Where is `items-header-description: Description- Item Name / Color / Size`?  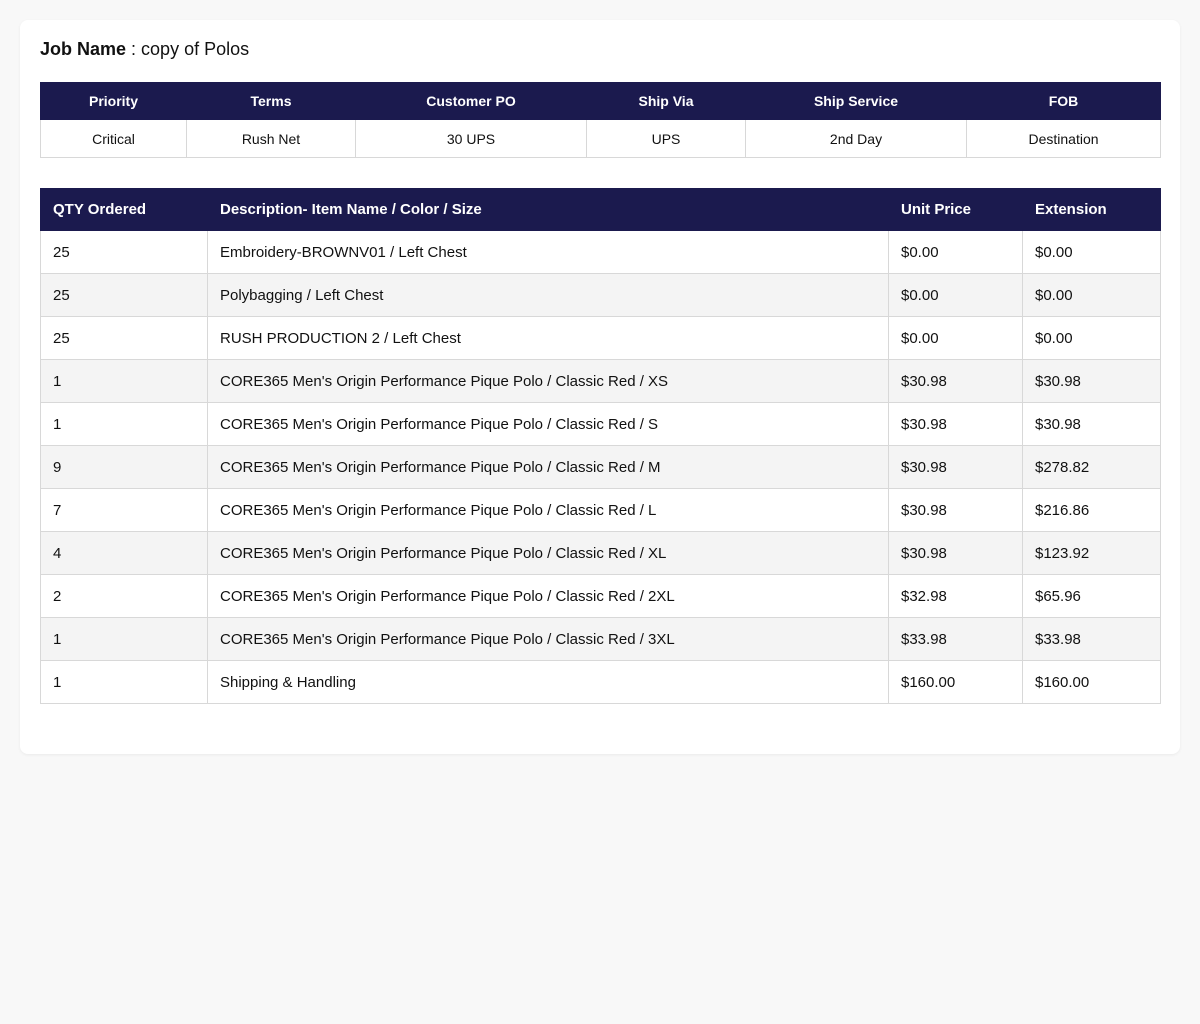 items-header-description: Description- Item Name / Color / Size is located at coordinates (548, 209).